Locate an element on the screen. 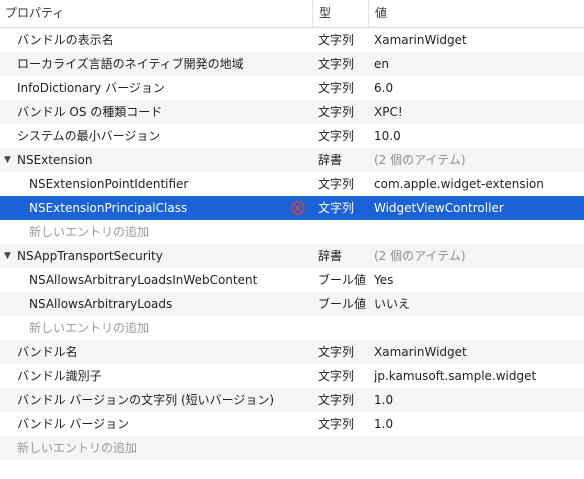 Image resolution: width=584 pixels, height=479 pixels. row-value: いいえ is located at coordinates (479, 304).